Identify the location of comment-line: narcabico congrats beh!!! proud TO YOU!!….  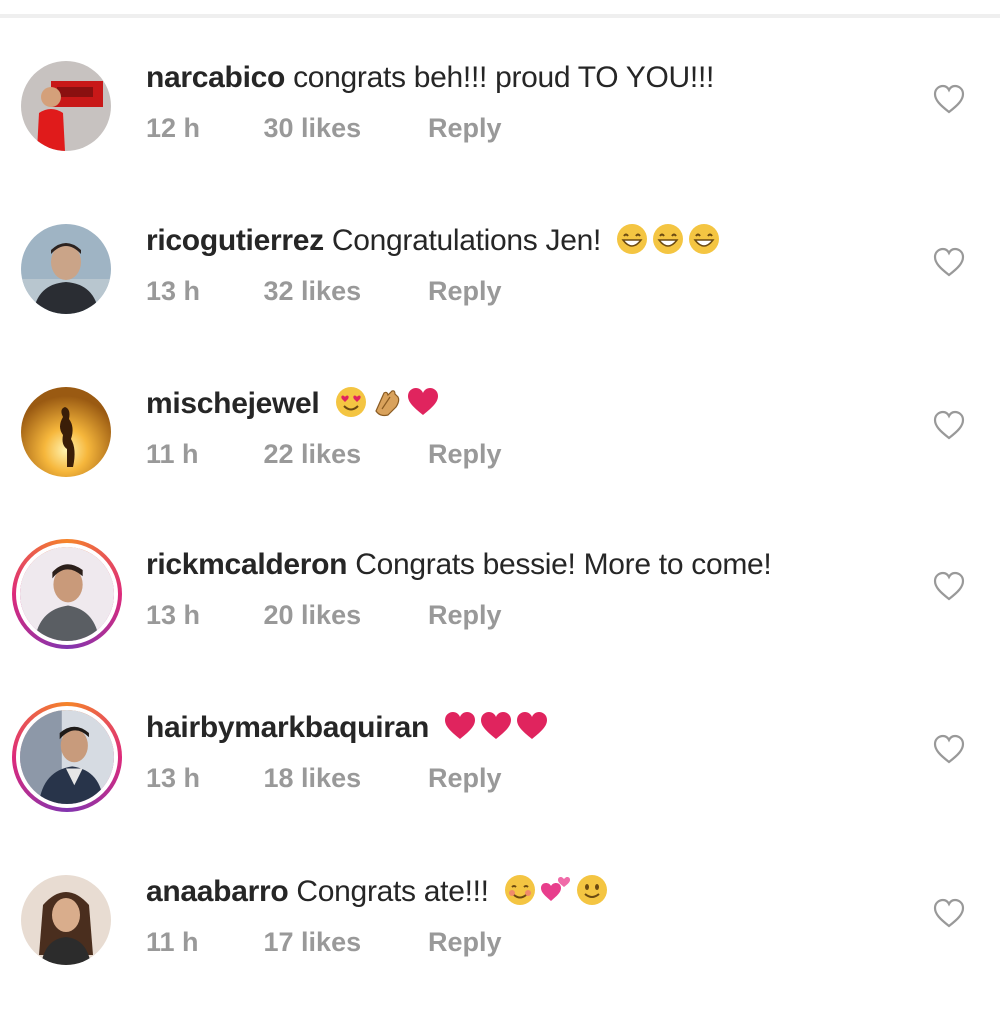
(430, 78).